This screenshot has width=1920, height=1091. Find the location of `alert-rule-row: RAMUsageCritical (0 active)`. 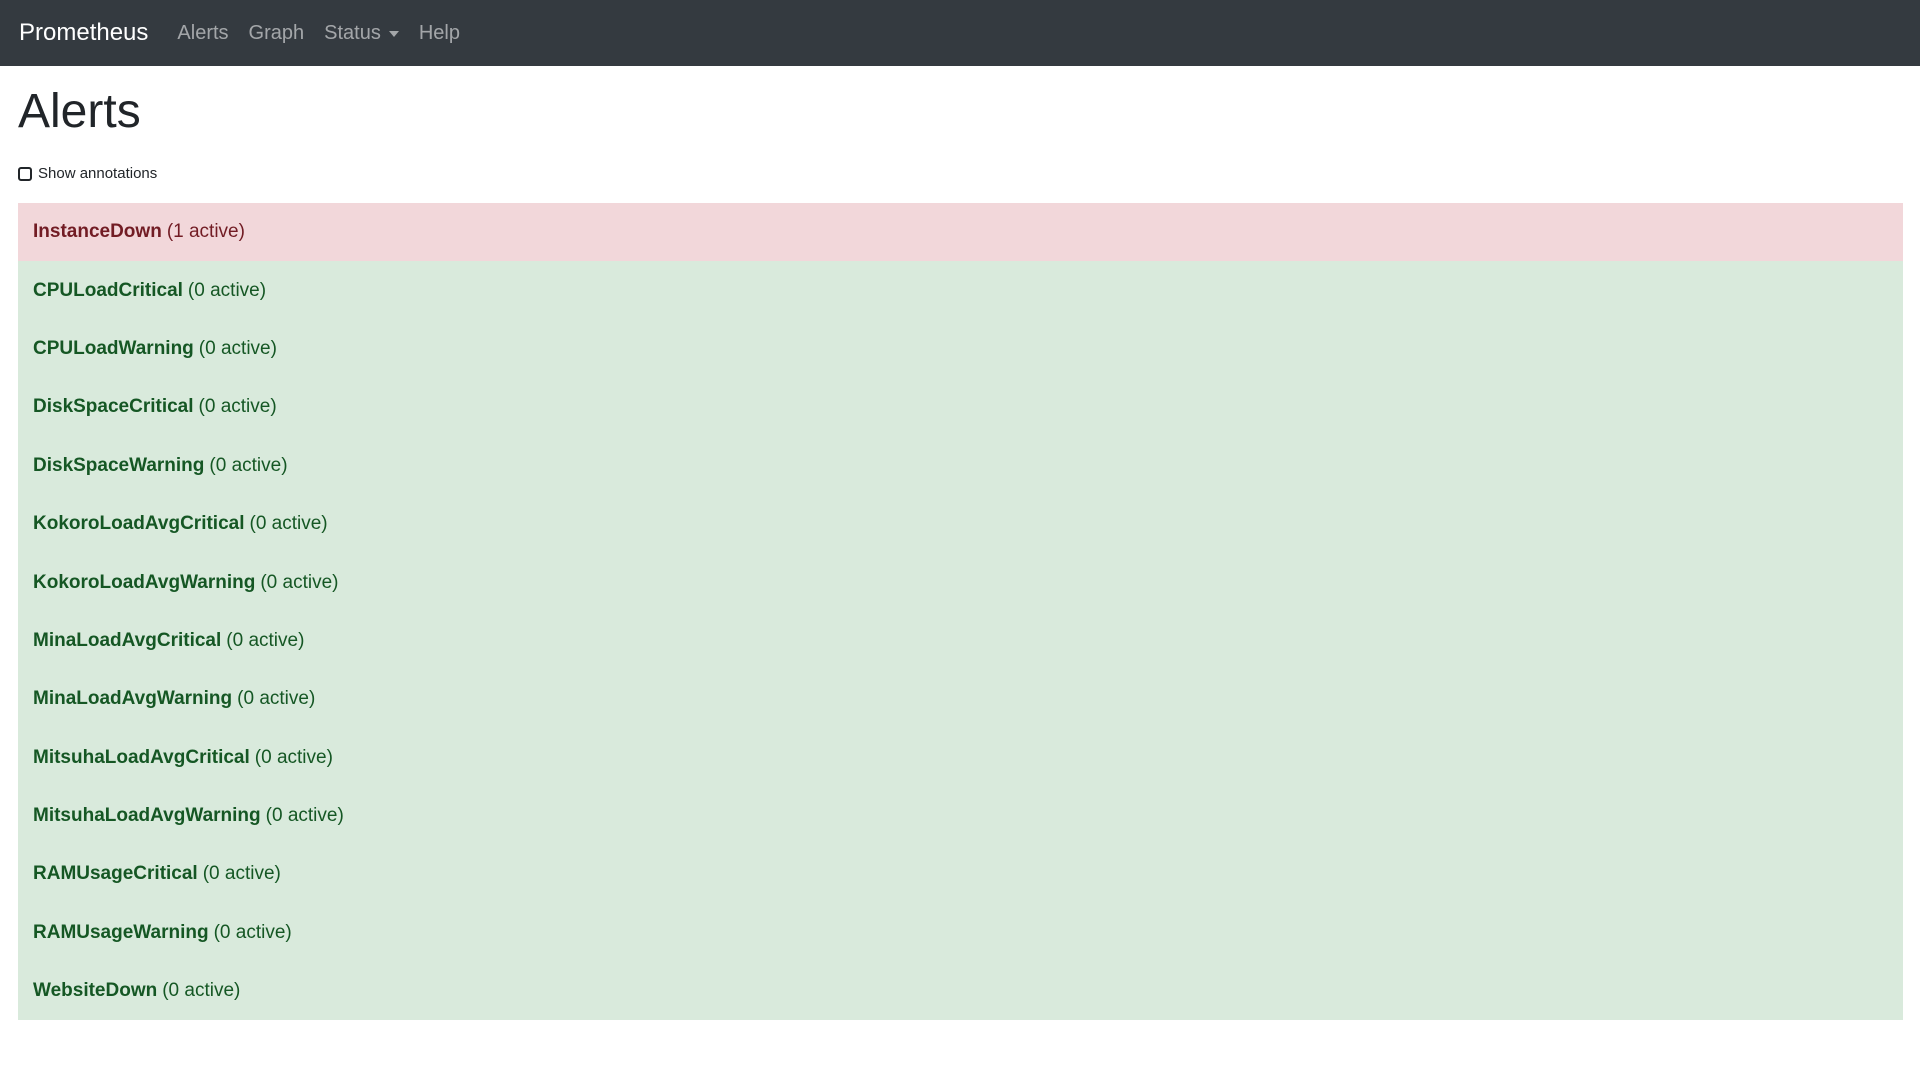

alert-rule-row: RAMUsageCritical (0 active) is located at coordinates (960, 874).